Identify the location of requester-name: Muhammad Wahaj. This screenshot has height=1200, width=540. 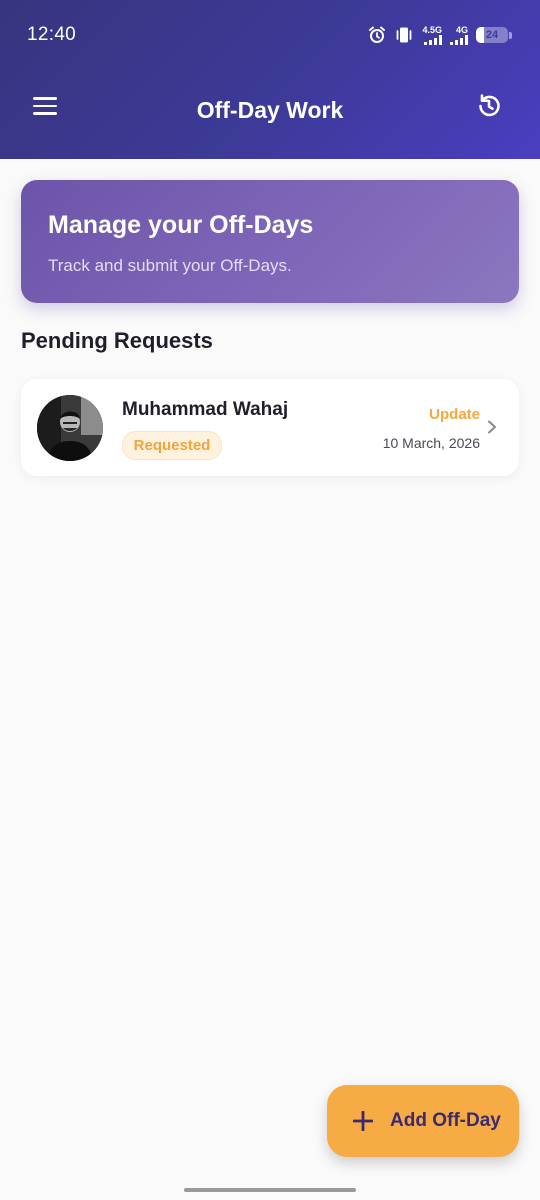
(205, 409).